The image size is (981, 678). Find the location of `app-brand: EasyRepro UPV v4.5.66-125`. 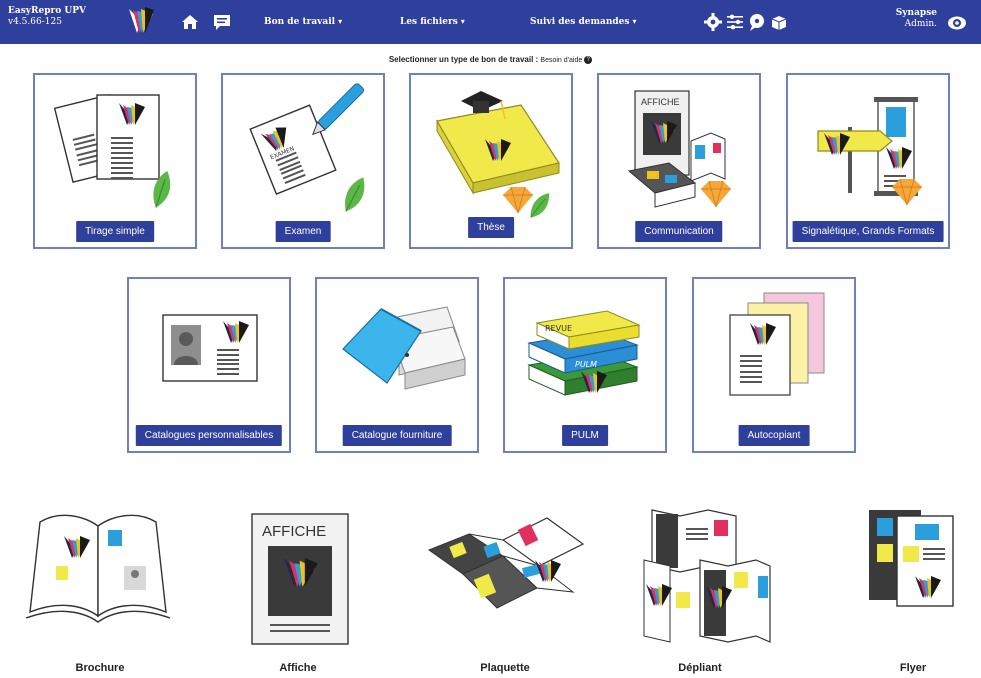

app-brand: EasyRepro UPV v4.5.66-125 is located at coordinates (47, 17).